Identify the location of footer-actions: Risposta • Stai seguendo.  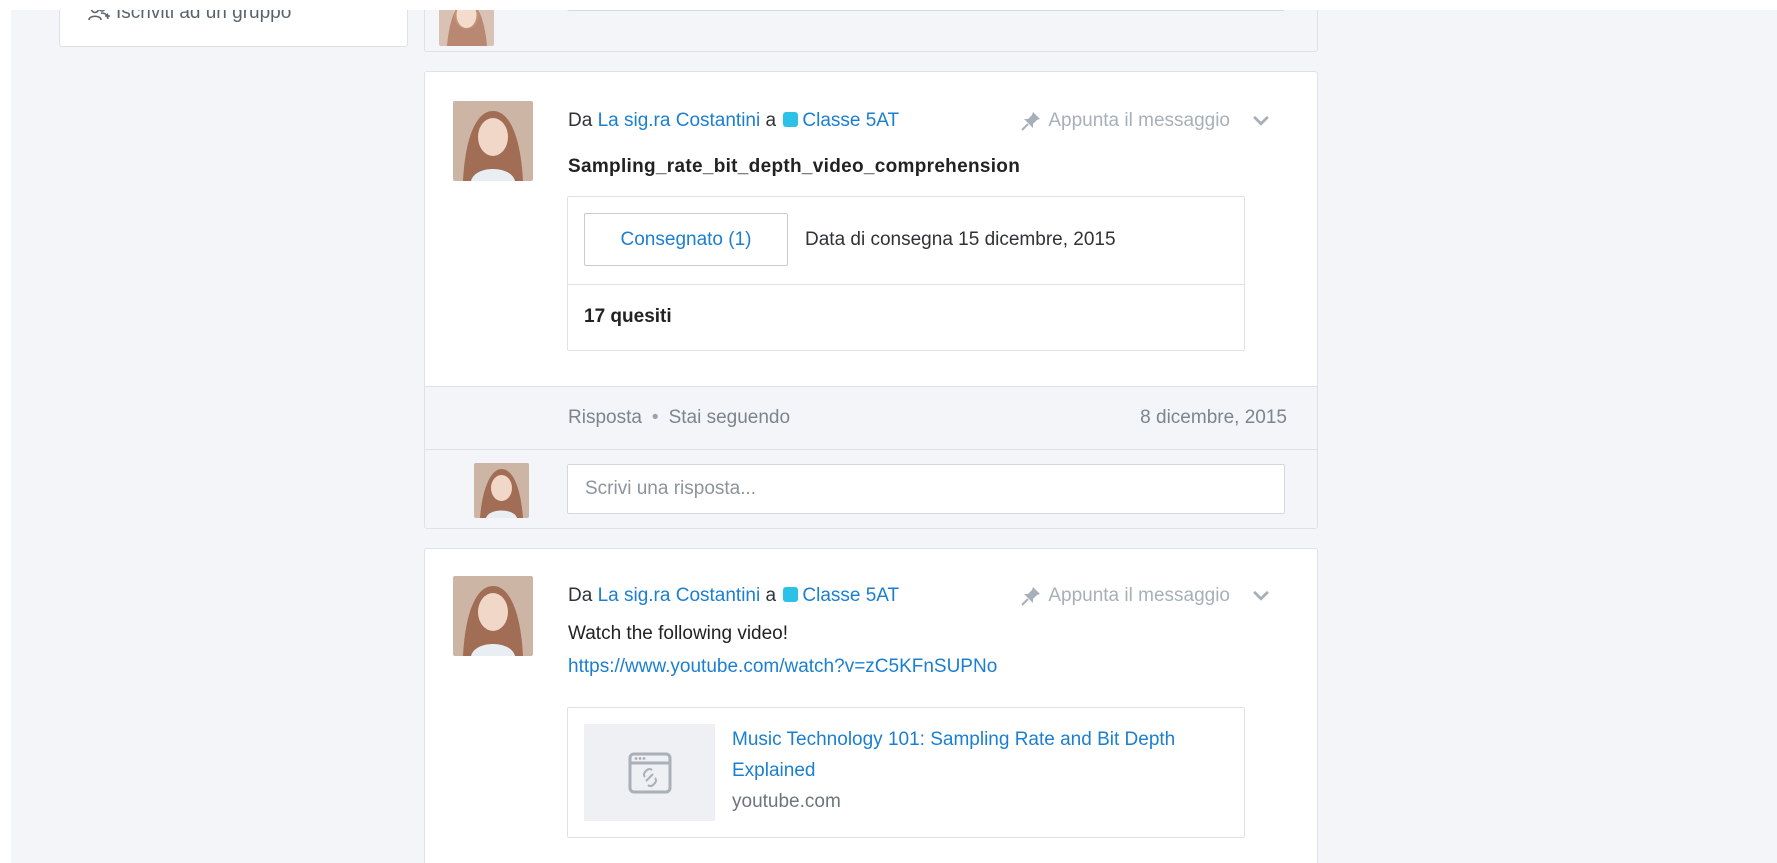
(679, 418).